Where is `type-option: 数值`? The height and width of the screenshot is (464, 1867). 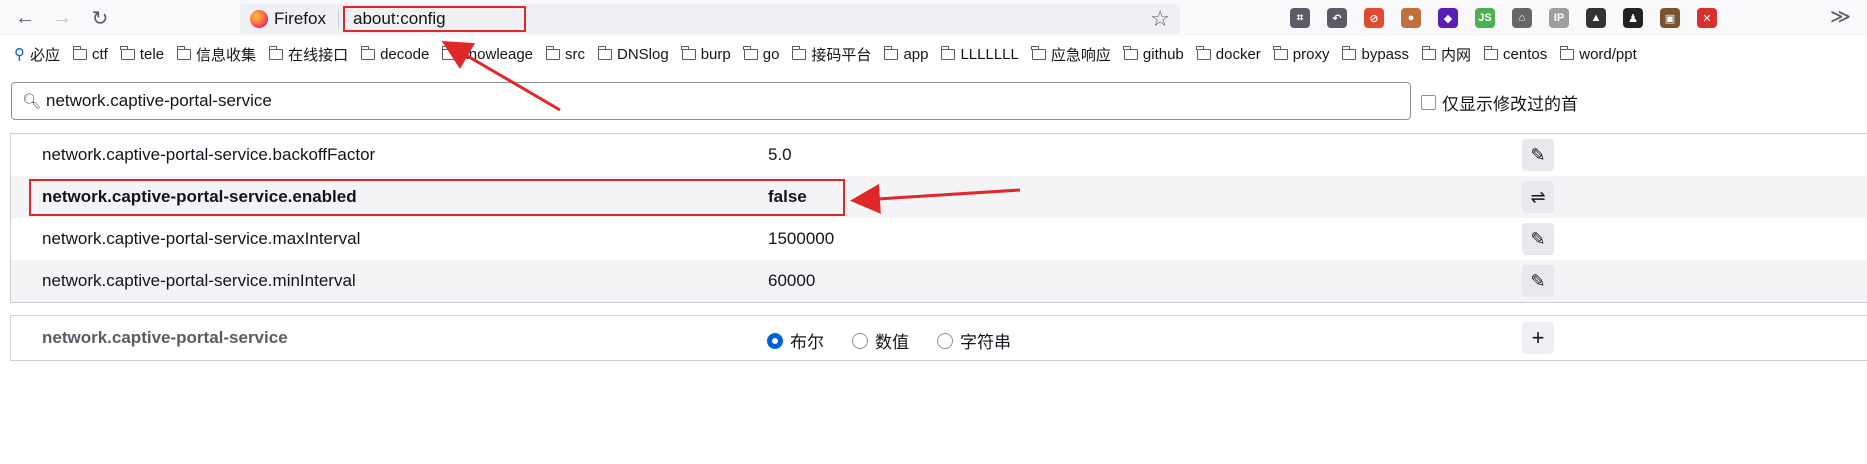 type-option: 数值 is located at coordinates (880, 340).